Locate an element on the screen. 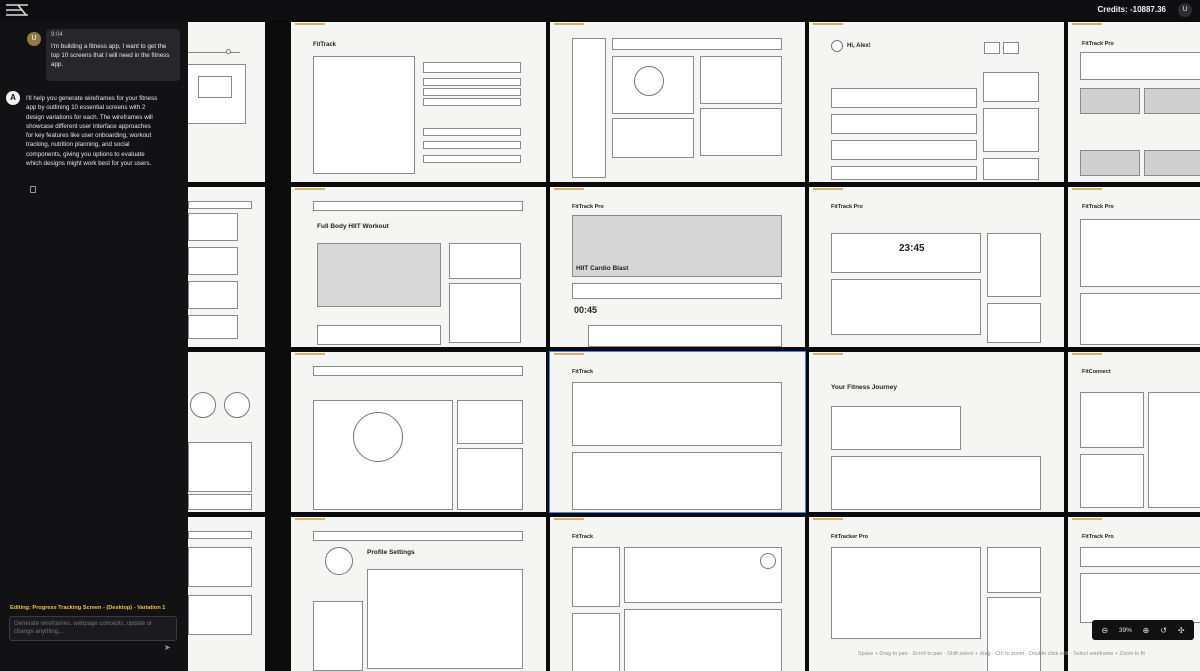 This screenshot has width=1200, height=671. app-logo-icon is located at coordinates (17, 10).